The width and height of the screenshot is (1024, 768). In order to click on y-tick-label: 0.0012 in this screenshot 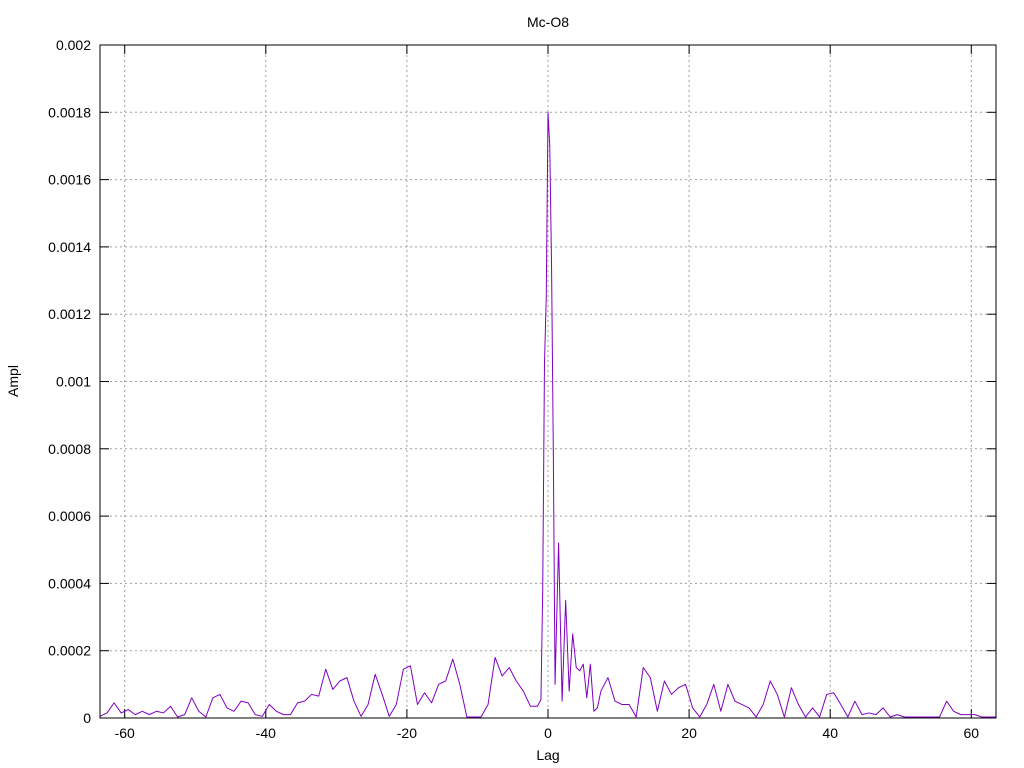, I will do `click(69, 314)`.